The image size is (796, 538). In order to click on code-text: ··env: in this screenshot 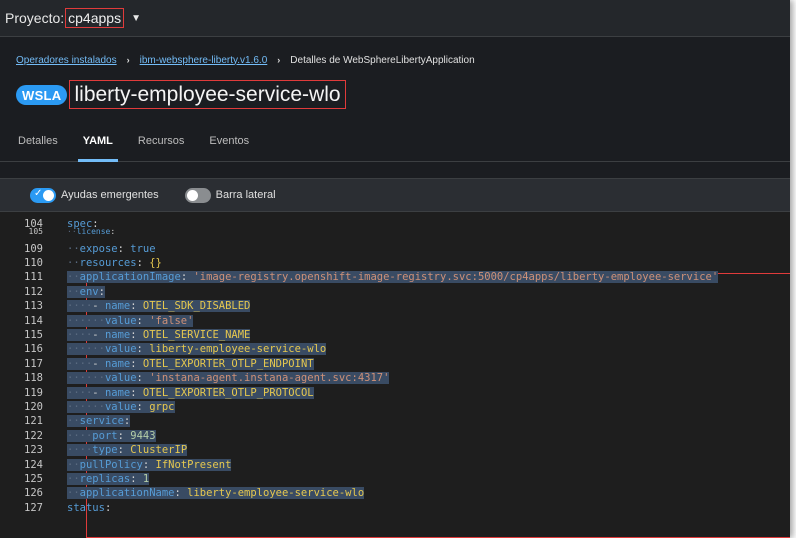, I will do `click(86, 291)`.